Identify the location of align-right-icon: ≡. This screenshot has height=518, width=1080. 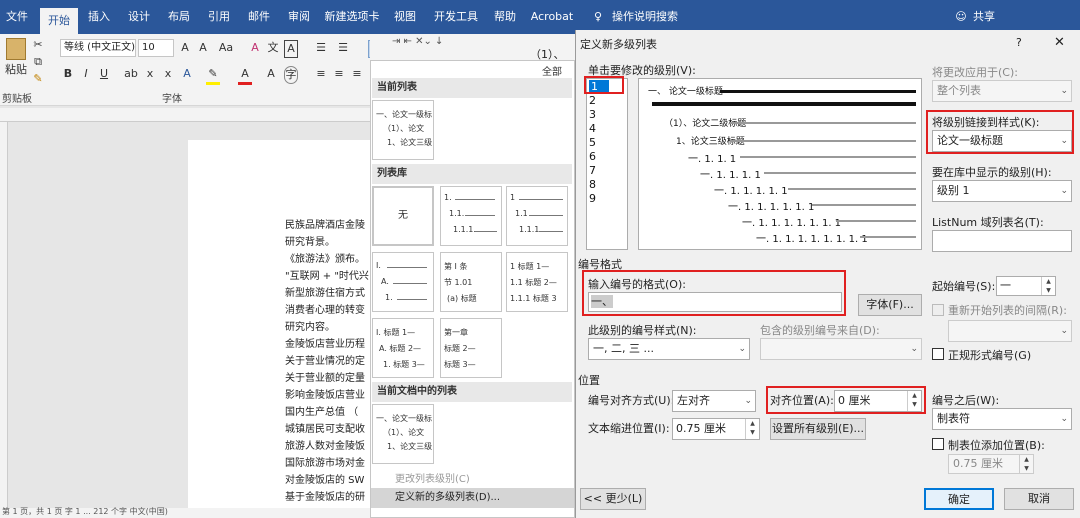
(357, 74).